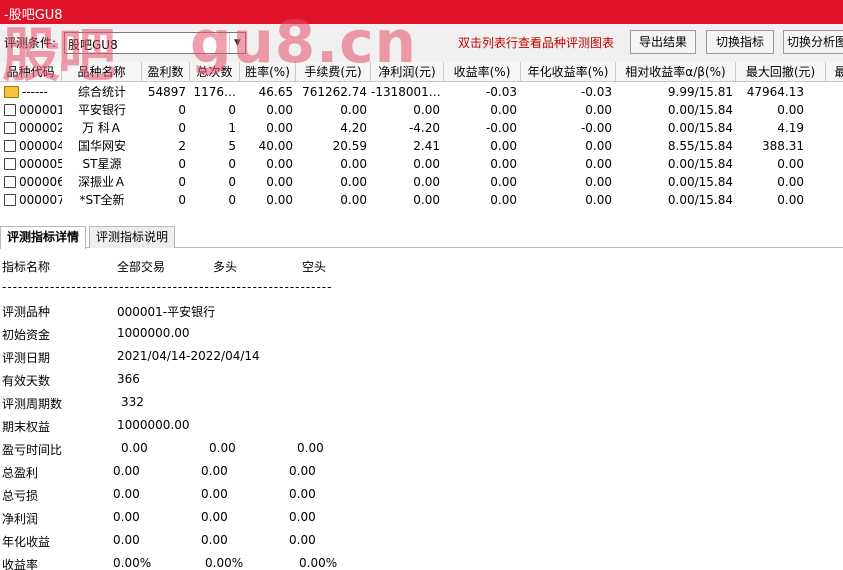 The height and width of the screenshot is (570, 843). I want to click on code-cell: ------, so click(31, 92).